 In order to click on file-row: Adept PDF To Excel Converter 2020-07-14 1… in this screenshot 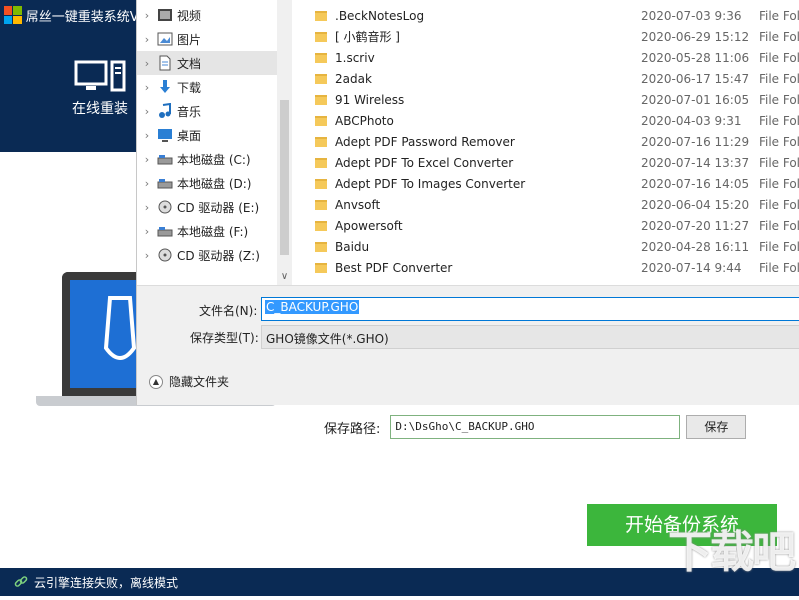, I will do `click(553, 162)`.